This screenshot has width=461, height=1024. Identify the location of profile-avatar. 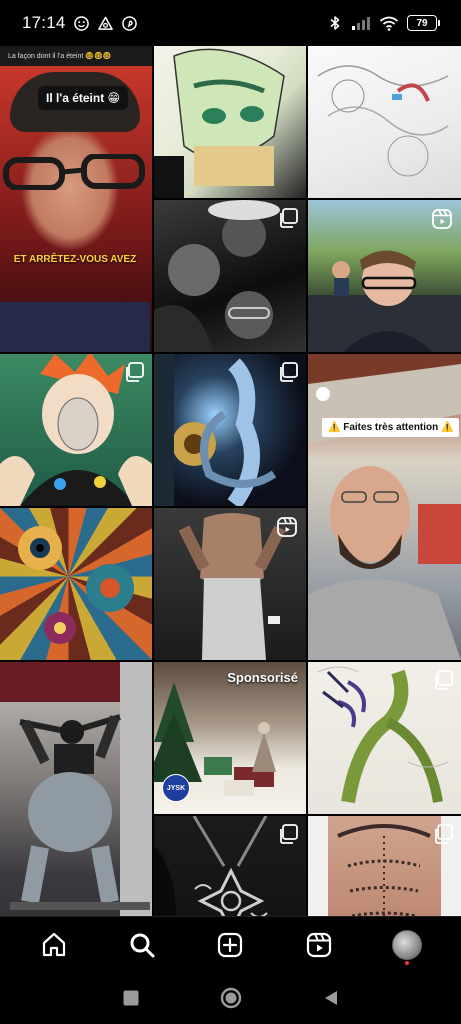
(406, 944).